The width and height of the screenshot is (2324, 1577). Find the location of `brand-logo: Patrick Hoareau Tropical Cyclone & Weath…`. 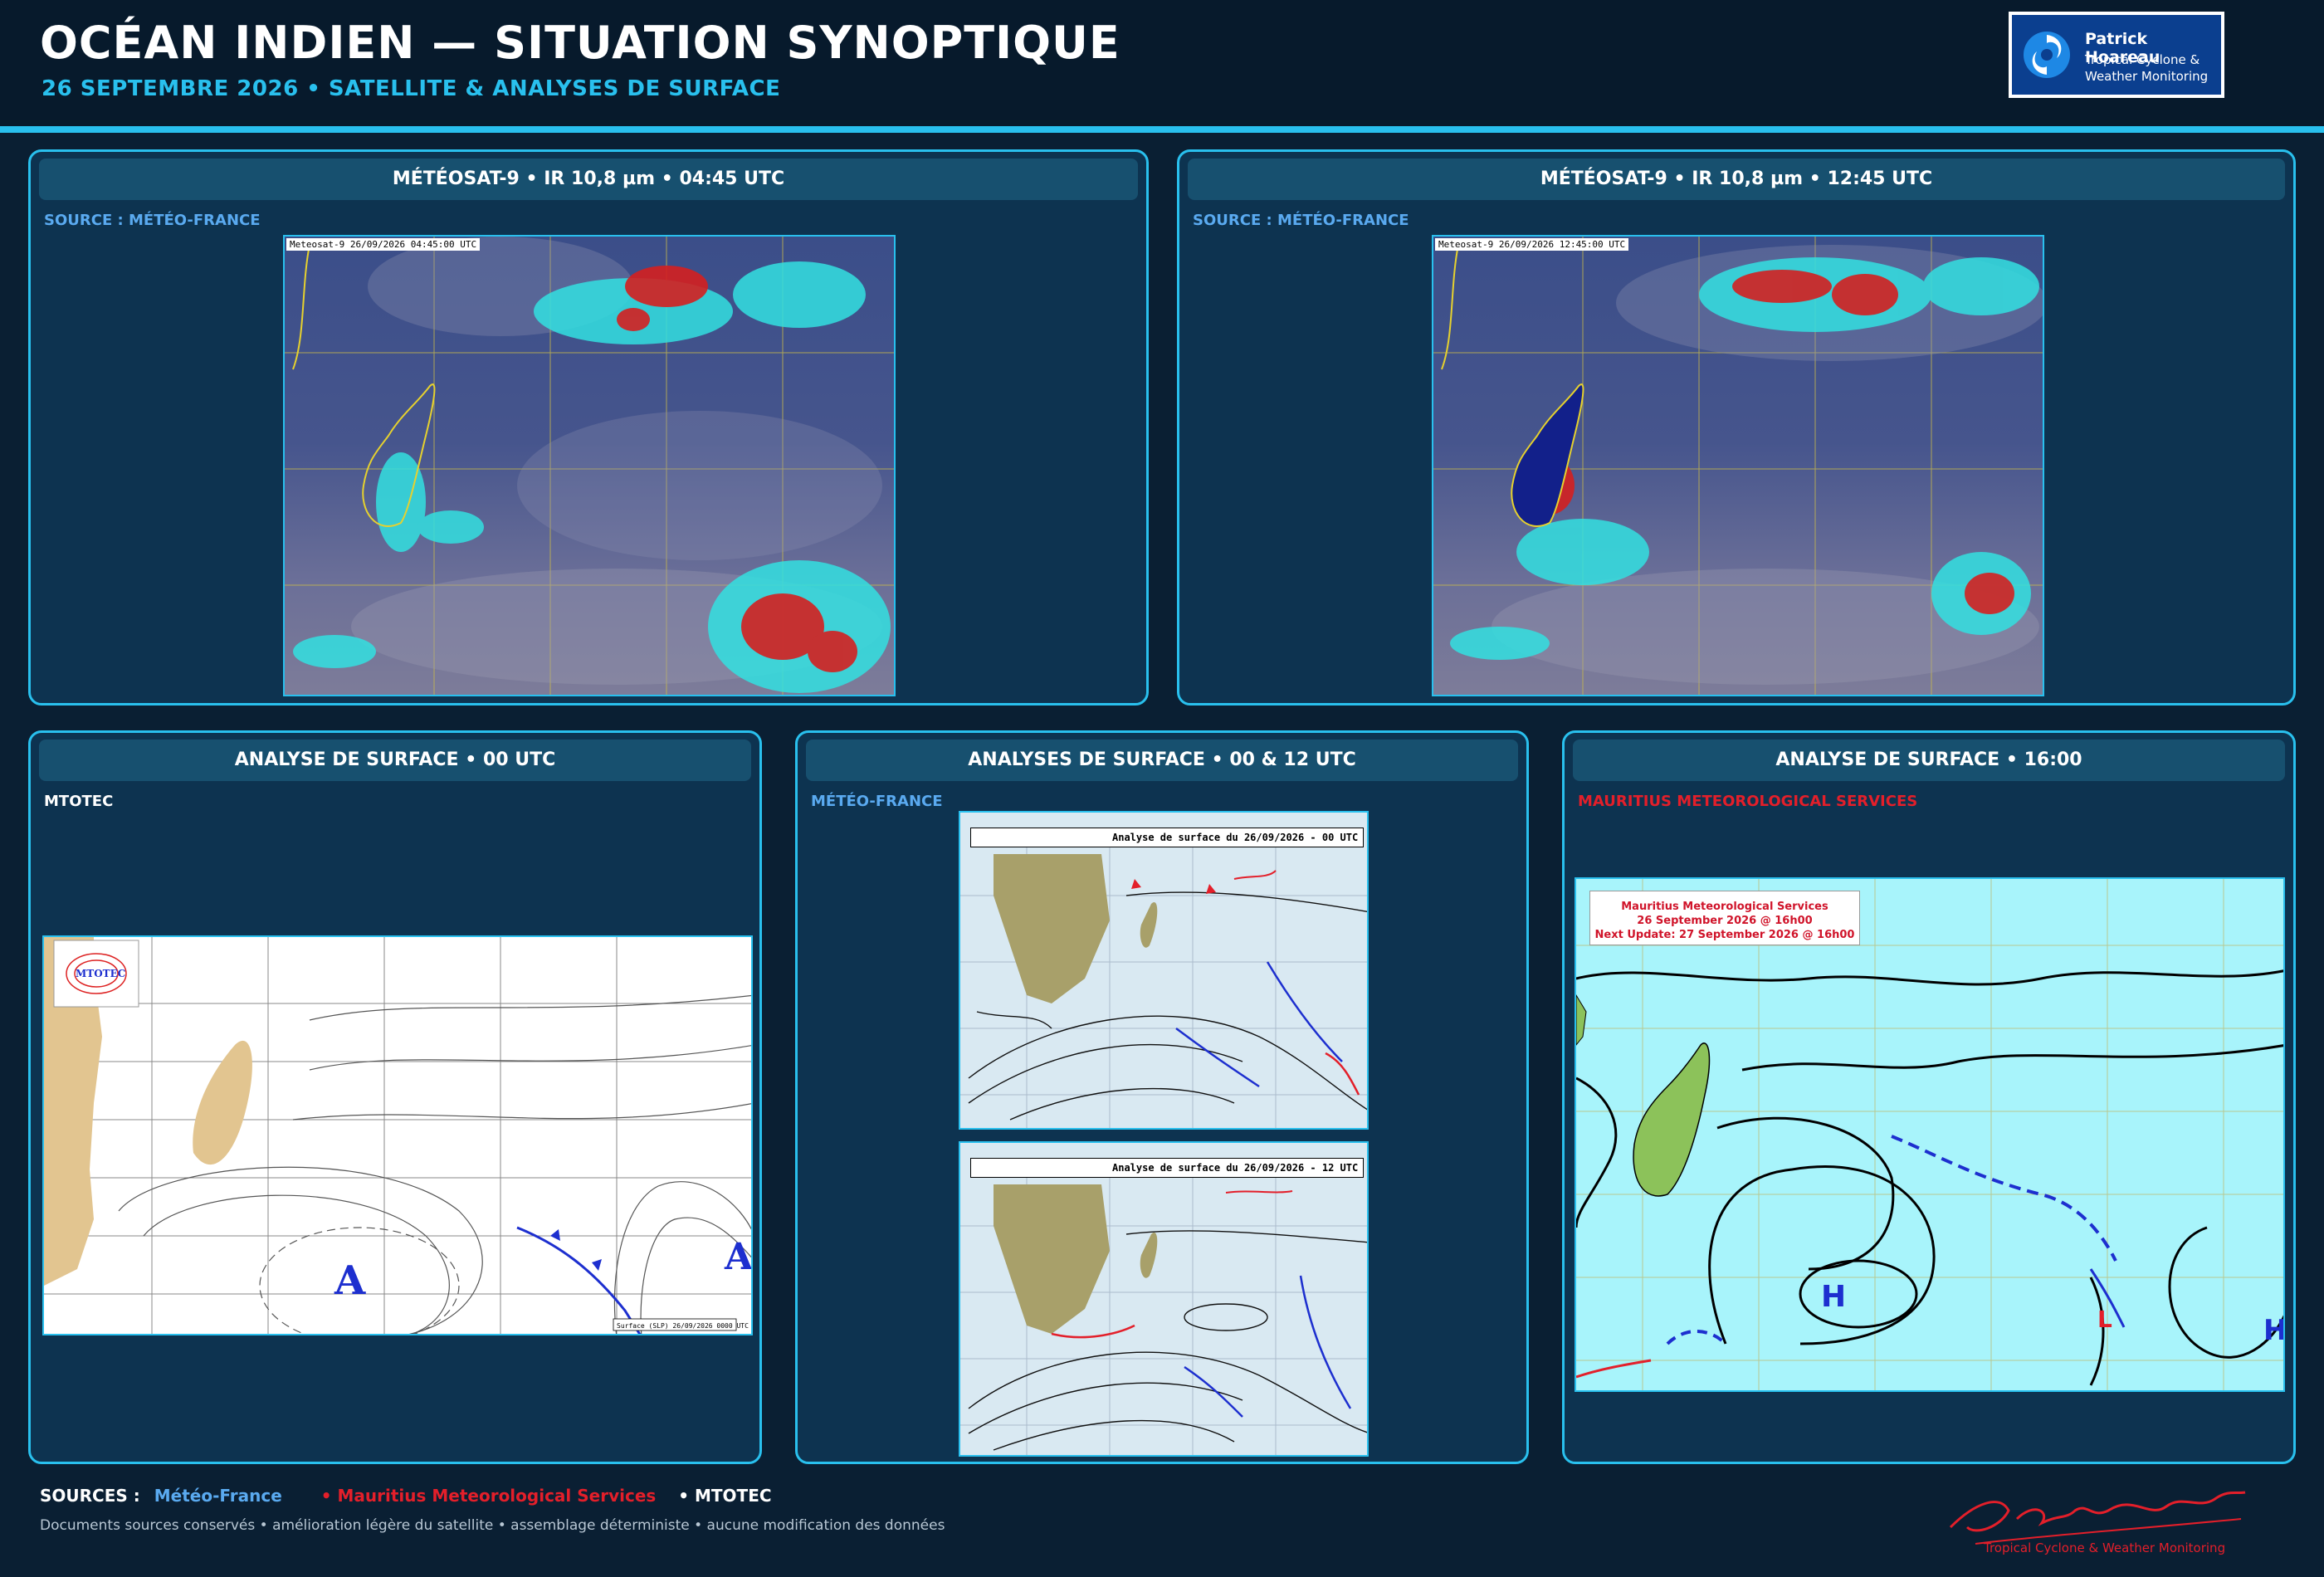

brand-logo: Patrick Hoareau Tropical Cyclone & Weath… is located at coordinates (2116, 55).